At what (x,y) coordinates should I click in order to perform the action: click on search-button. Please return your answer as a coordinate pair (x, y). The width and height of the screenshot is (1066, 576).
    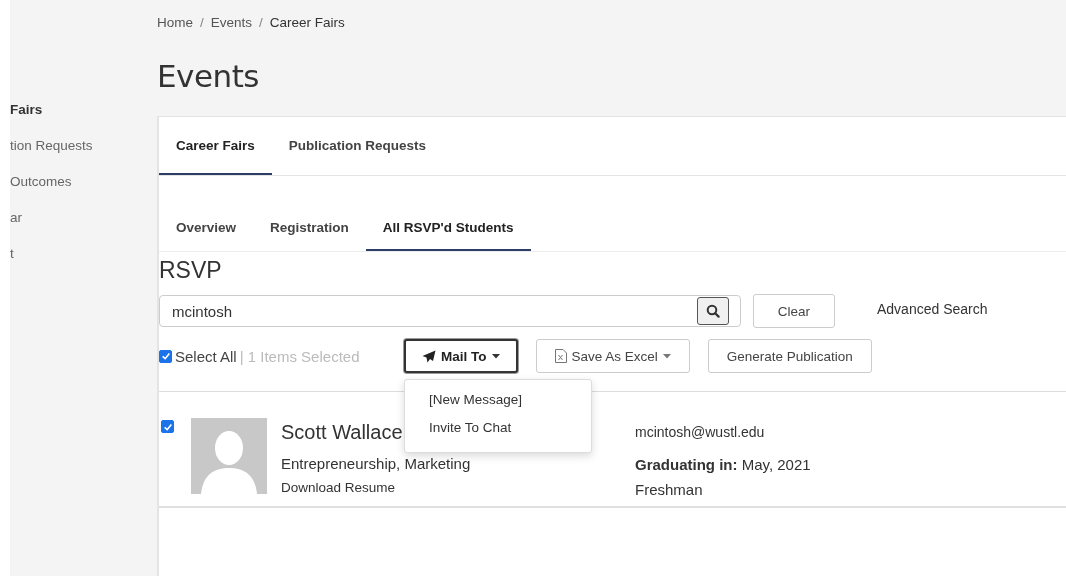
    Looking at the image, I should click on (713, 311).